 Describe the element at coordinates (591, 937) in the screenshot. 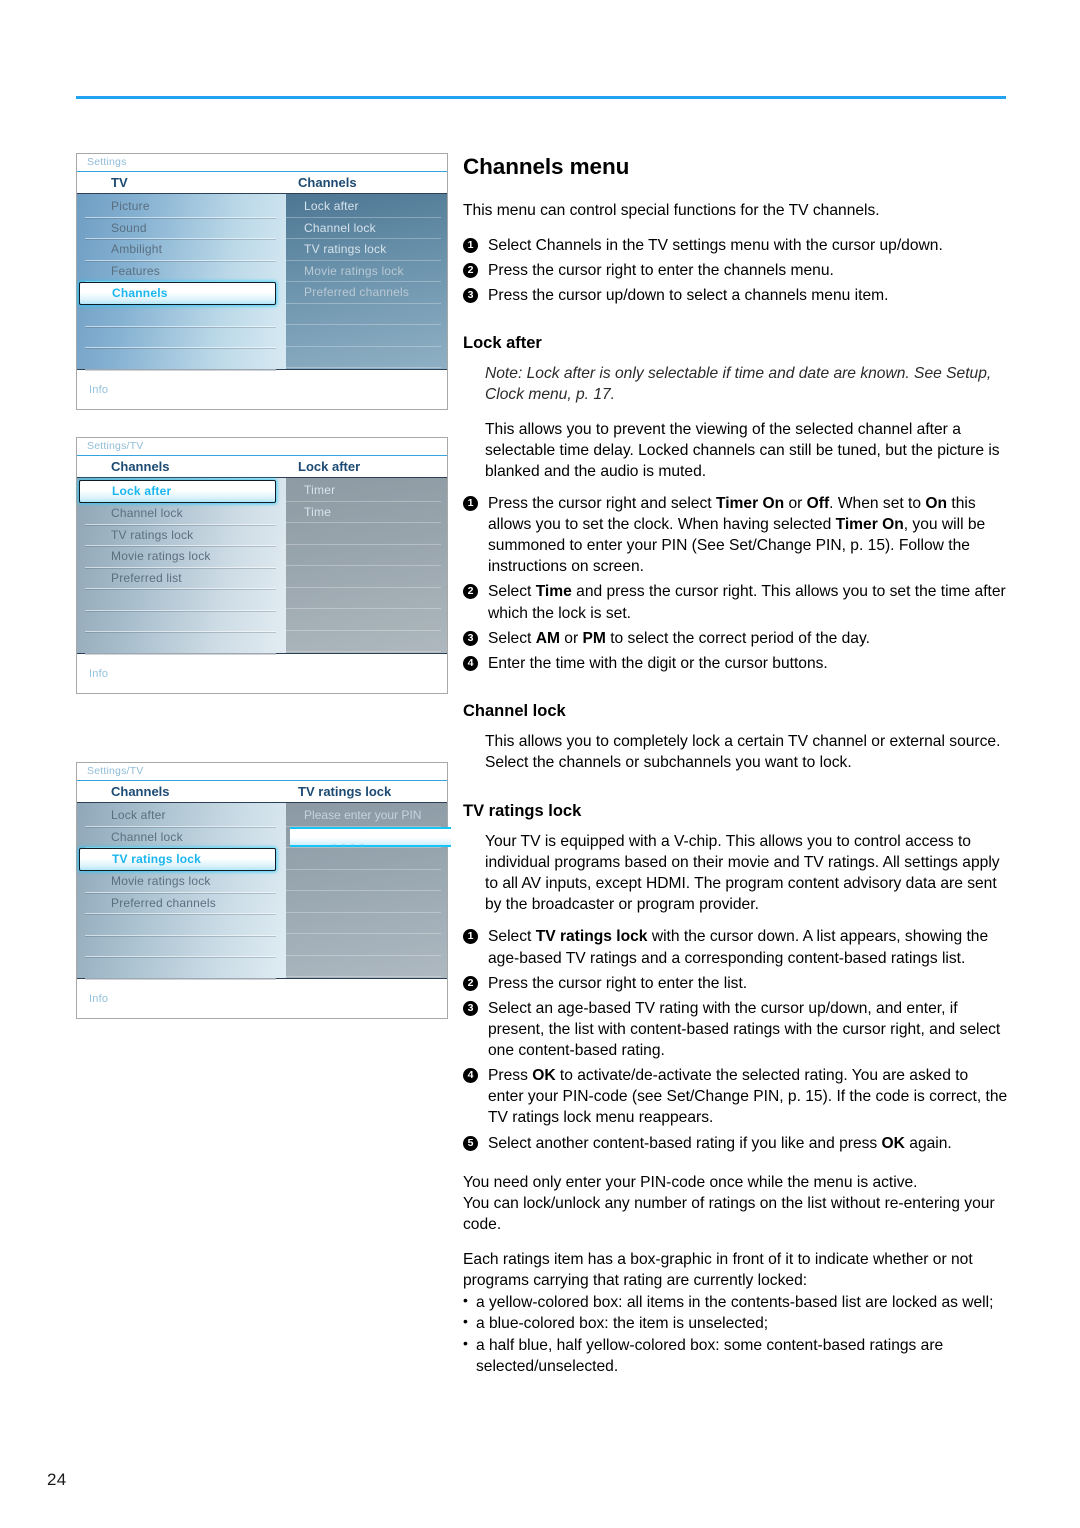

I see `emphasis: TV ratings lock` at that location.